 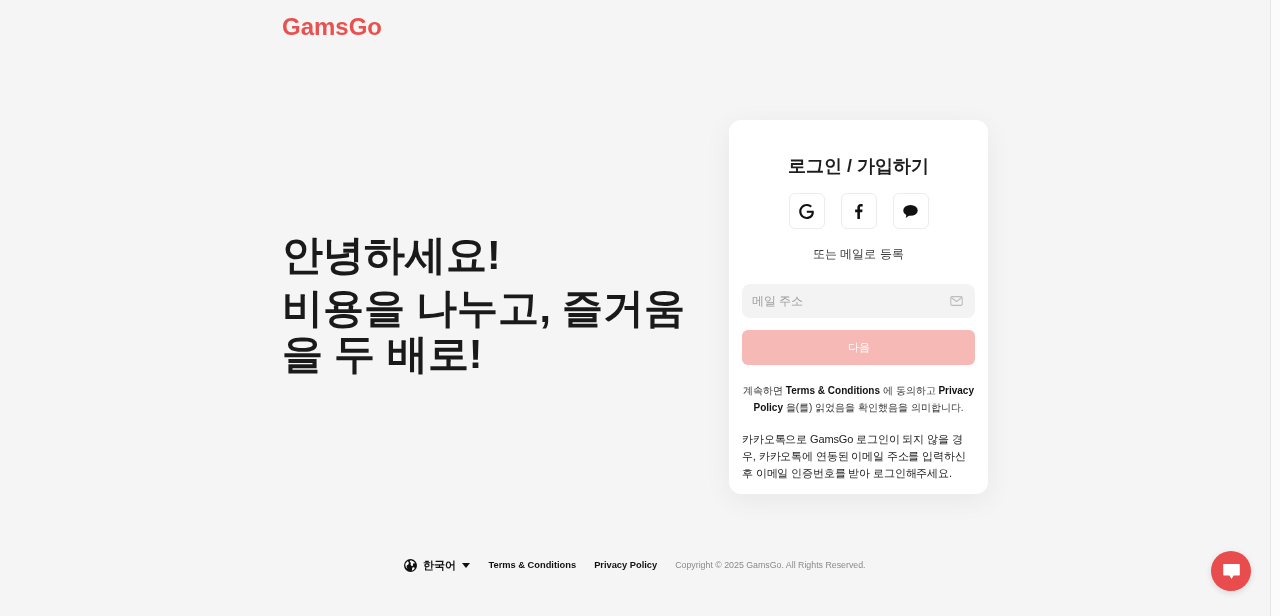 What do you see at coordinates (484, 331) in the screenshot?
I see `tagline-heading: 비용을 나누고, 즐거움을 두 배로!` at bounding box center [484, 331].